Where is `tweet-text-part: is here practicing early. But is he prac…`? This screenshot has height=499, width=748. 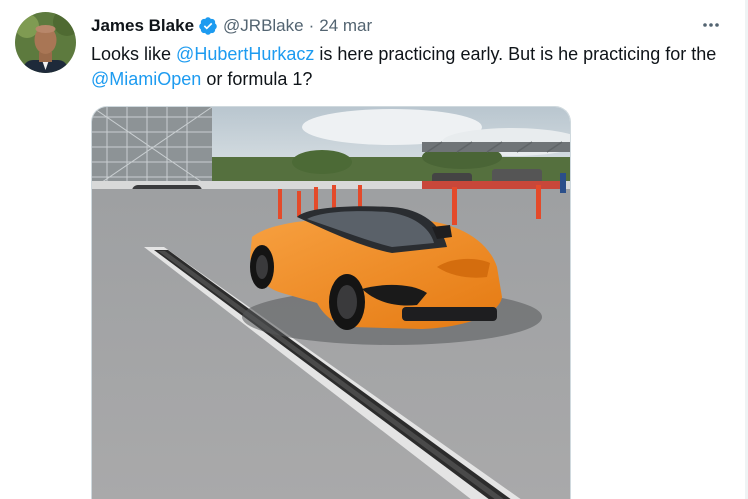
tweet-text-part: is here practicing early. But is he prac… is located at coordinates (515, 54).